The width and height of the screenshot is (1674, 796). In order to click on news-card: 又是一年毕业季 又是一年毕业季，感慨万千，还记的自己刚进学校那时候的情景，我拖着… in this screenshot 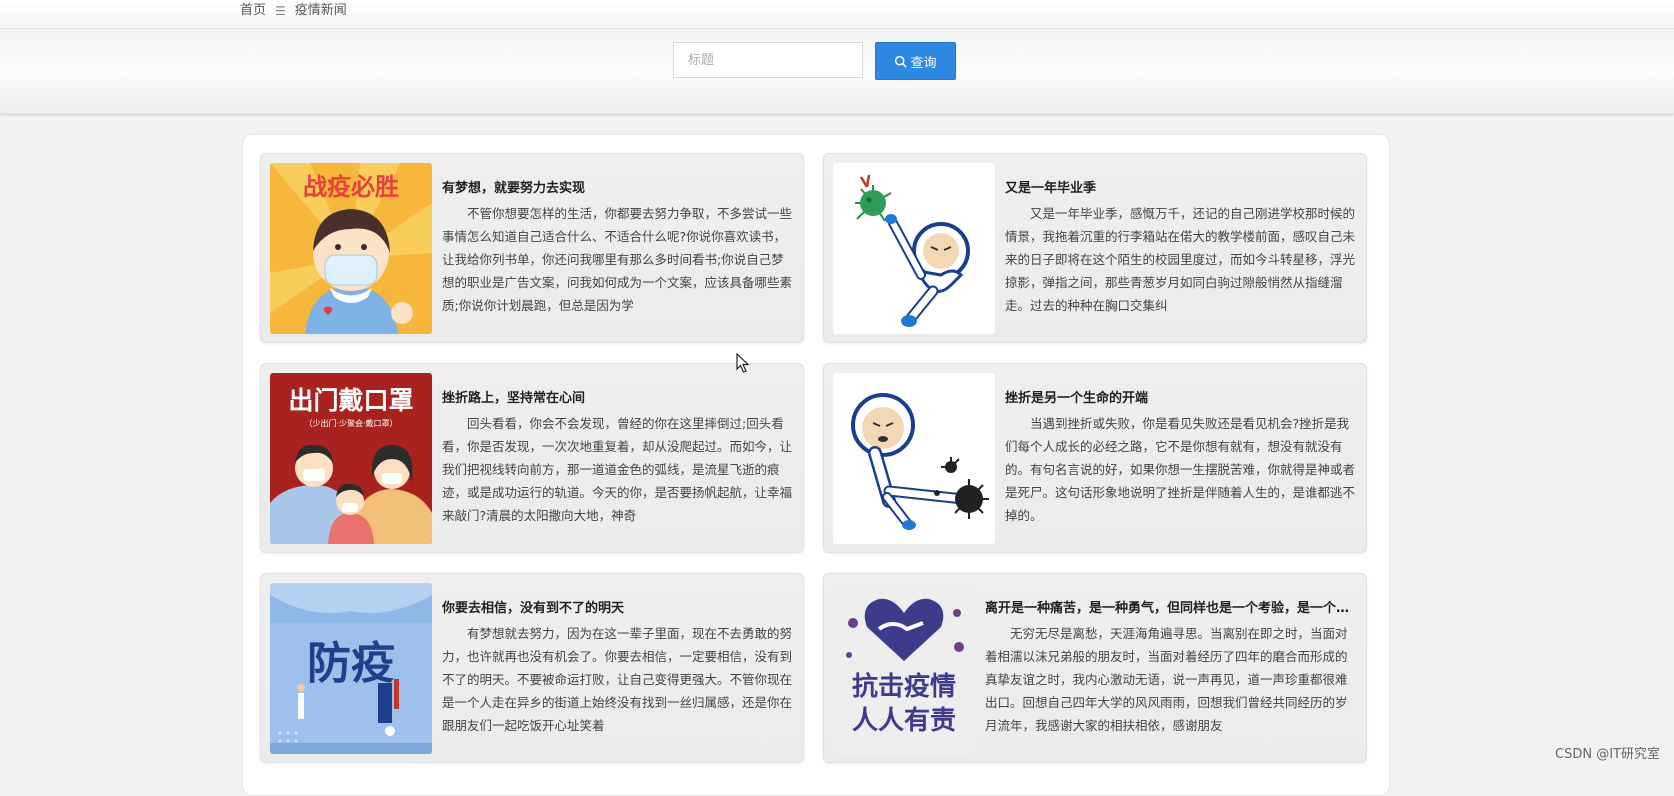, I will do `click(1095, 248)`.